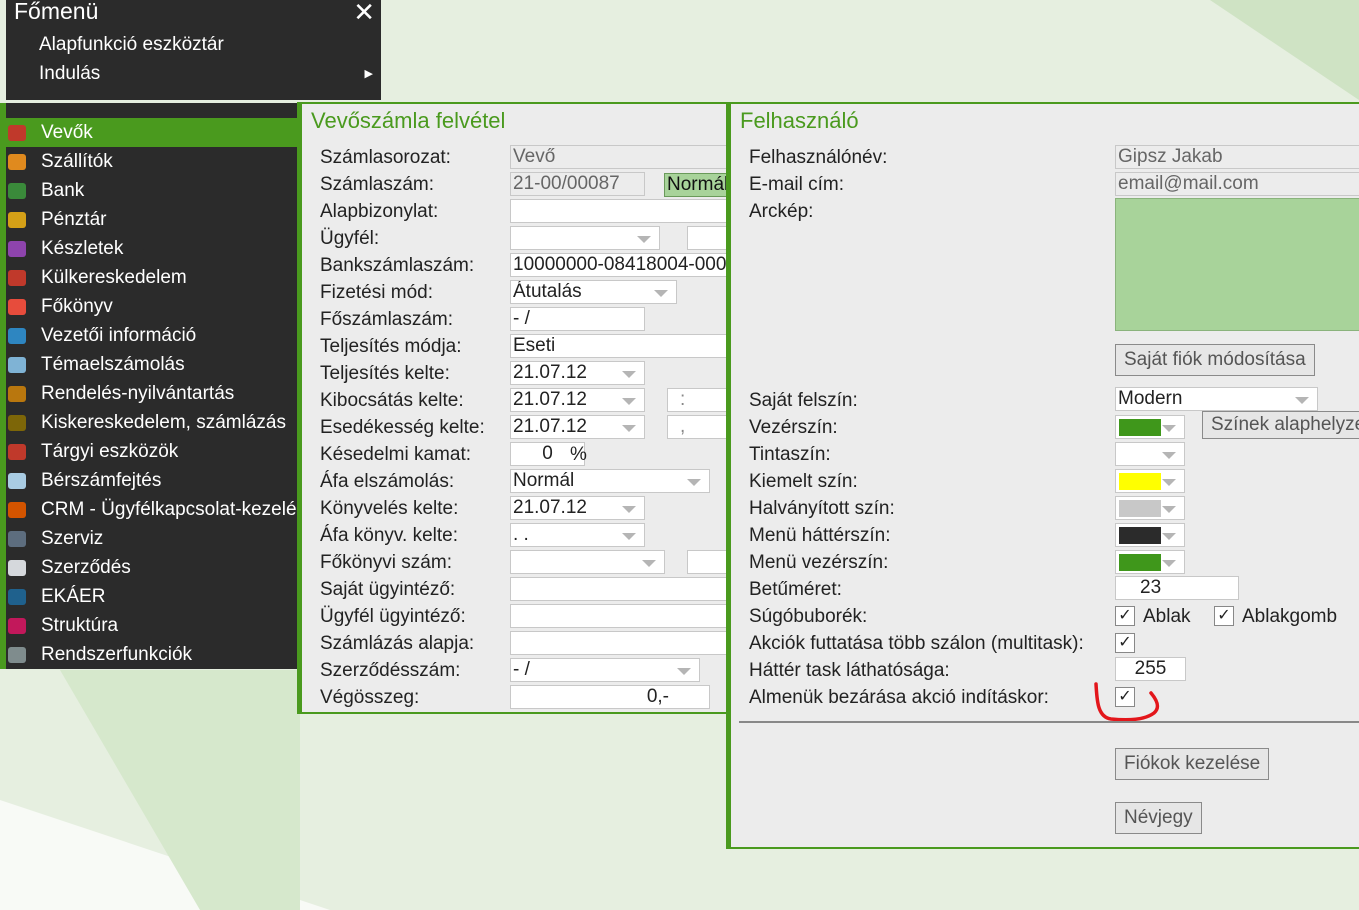 The width and height of the screenshot is (1359, 910). What do you see at coordinates (151, 422) in the screenshot?
I see `sidebar-item: Kiskereskedelem, számlázás` at bounding box center [151, 422].